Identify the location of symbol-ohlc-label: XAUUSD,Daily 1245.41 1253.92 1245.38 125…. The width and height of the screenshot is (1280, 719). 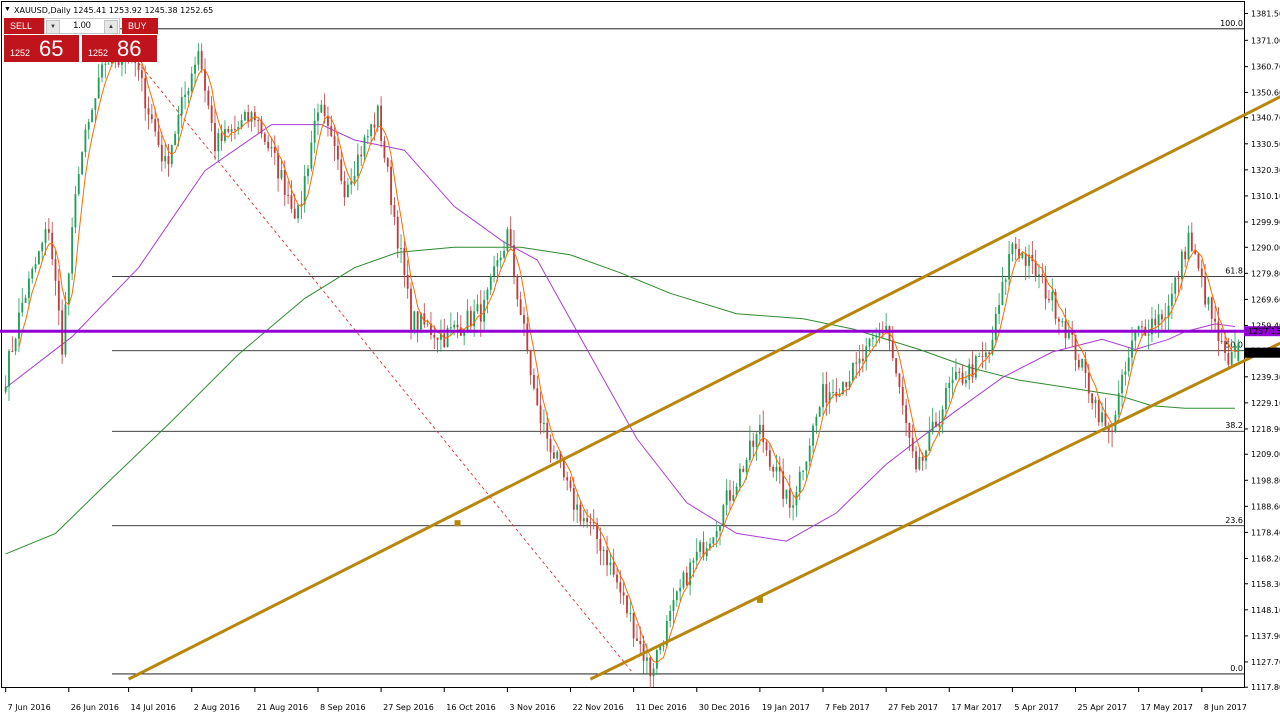
(114, 10).